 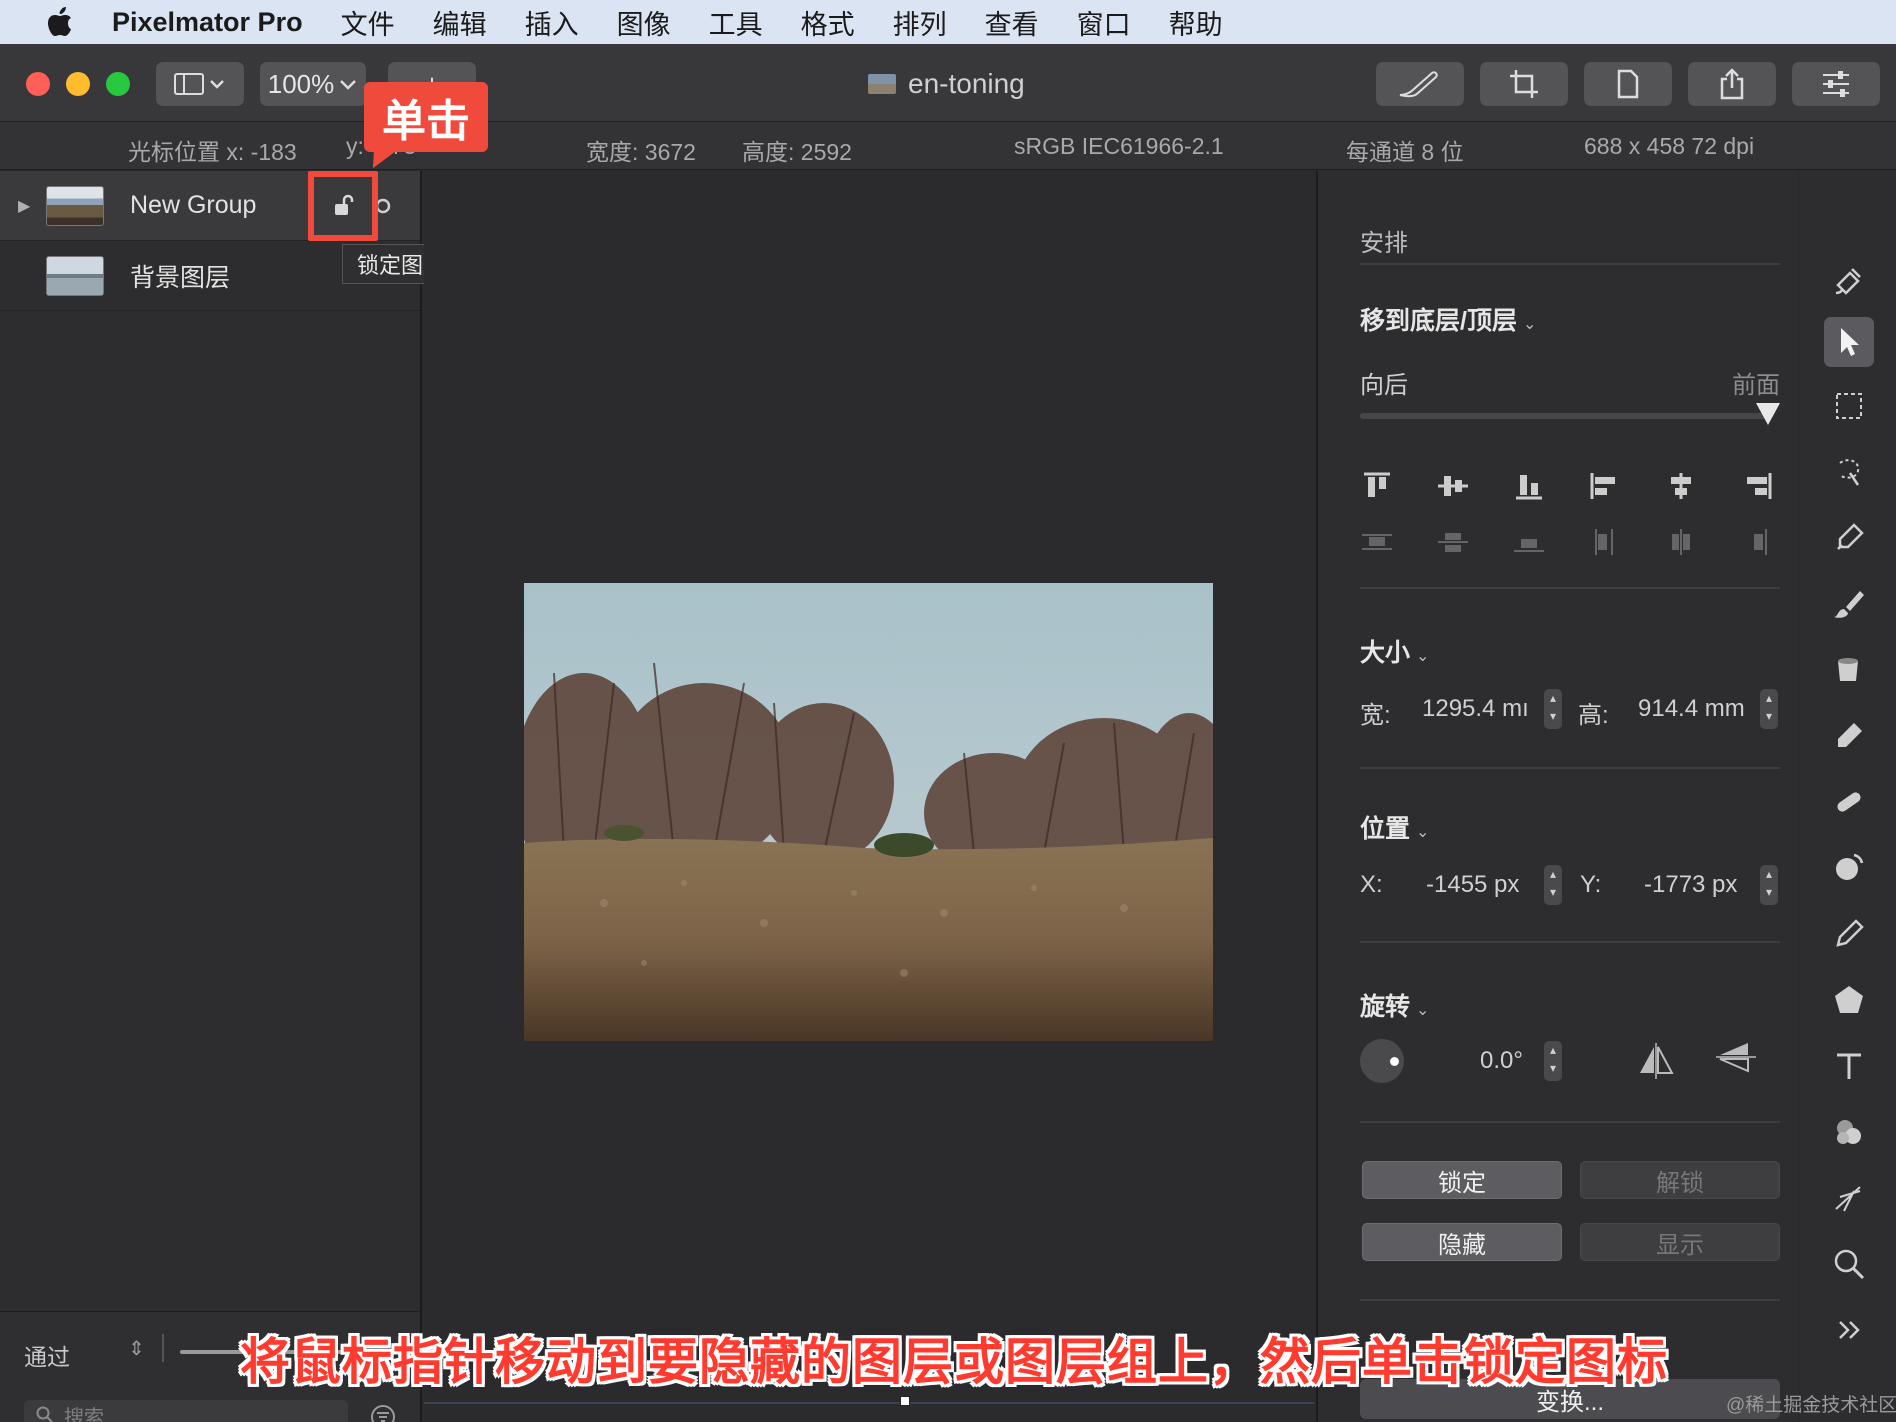 What do you see at coordinates (828, 22) in the screenshot?
I see `menu-format: 格式` at bounding box center [828, 22].